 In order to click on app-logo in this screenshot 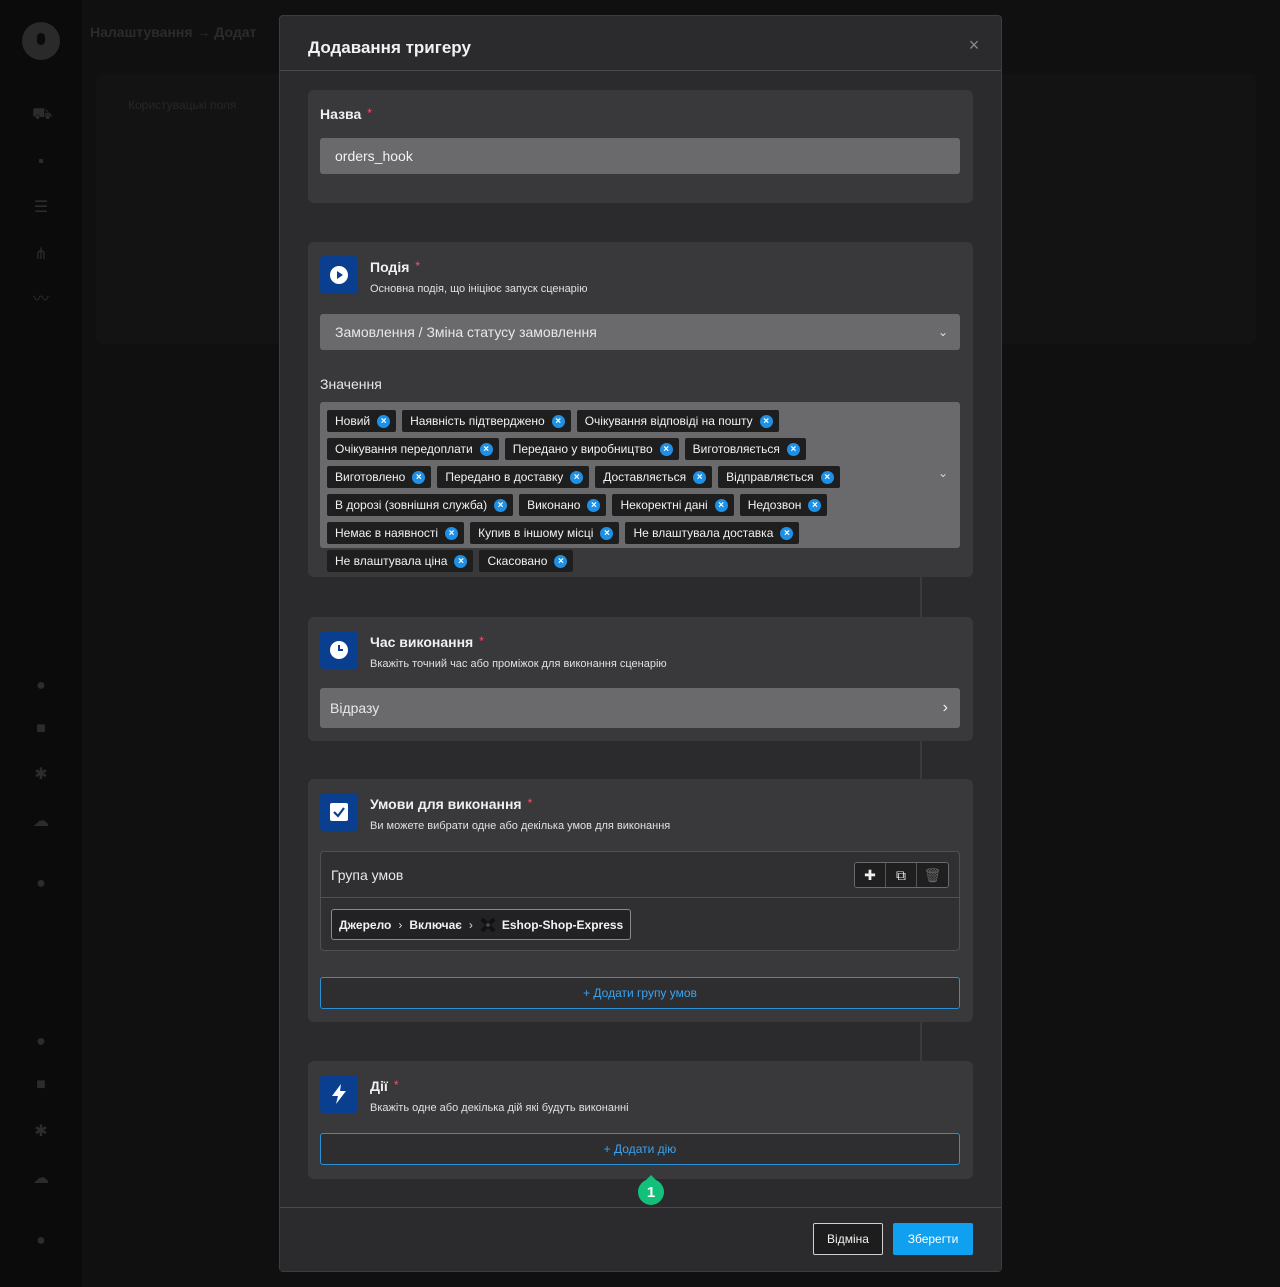, I will do `click(41, 41)`.